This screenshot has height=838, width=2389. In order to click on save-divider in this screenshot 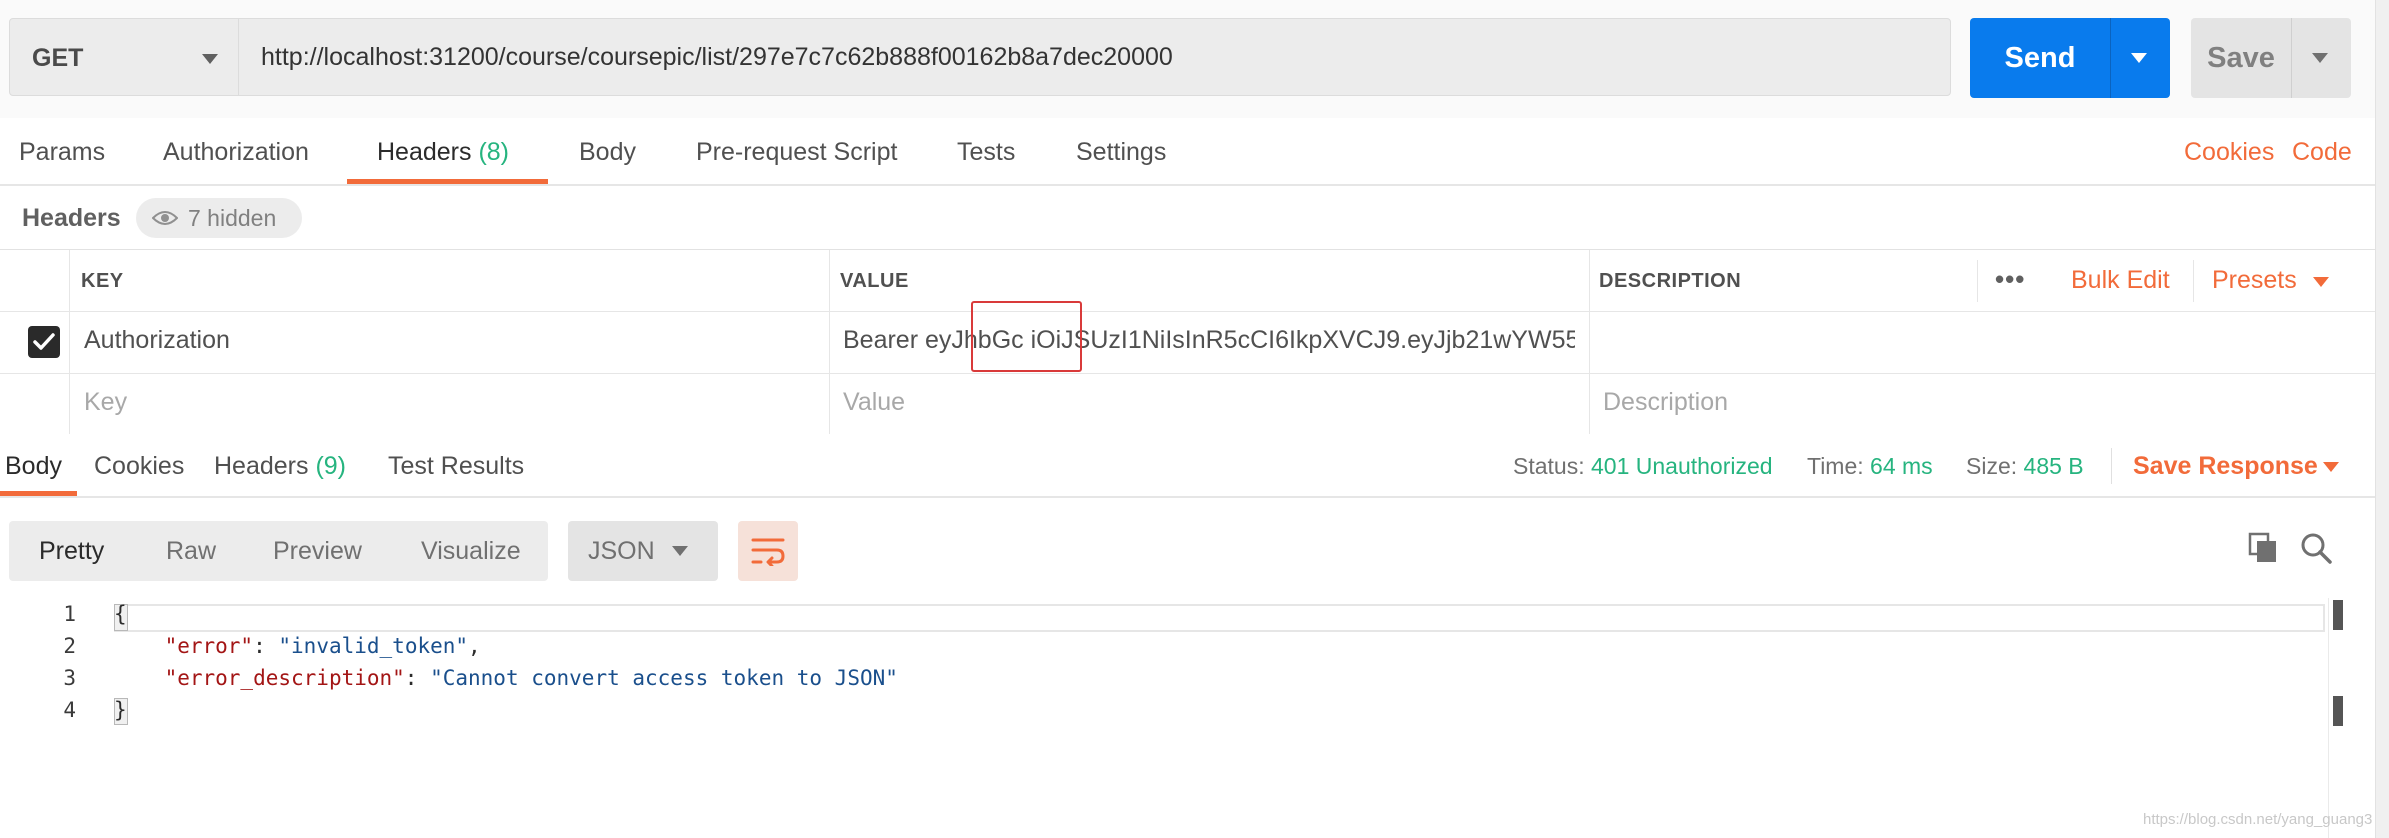, I will do `click(2291, 58)`.